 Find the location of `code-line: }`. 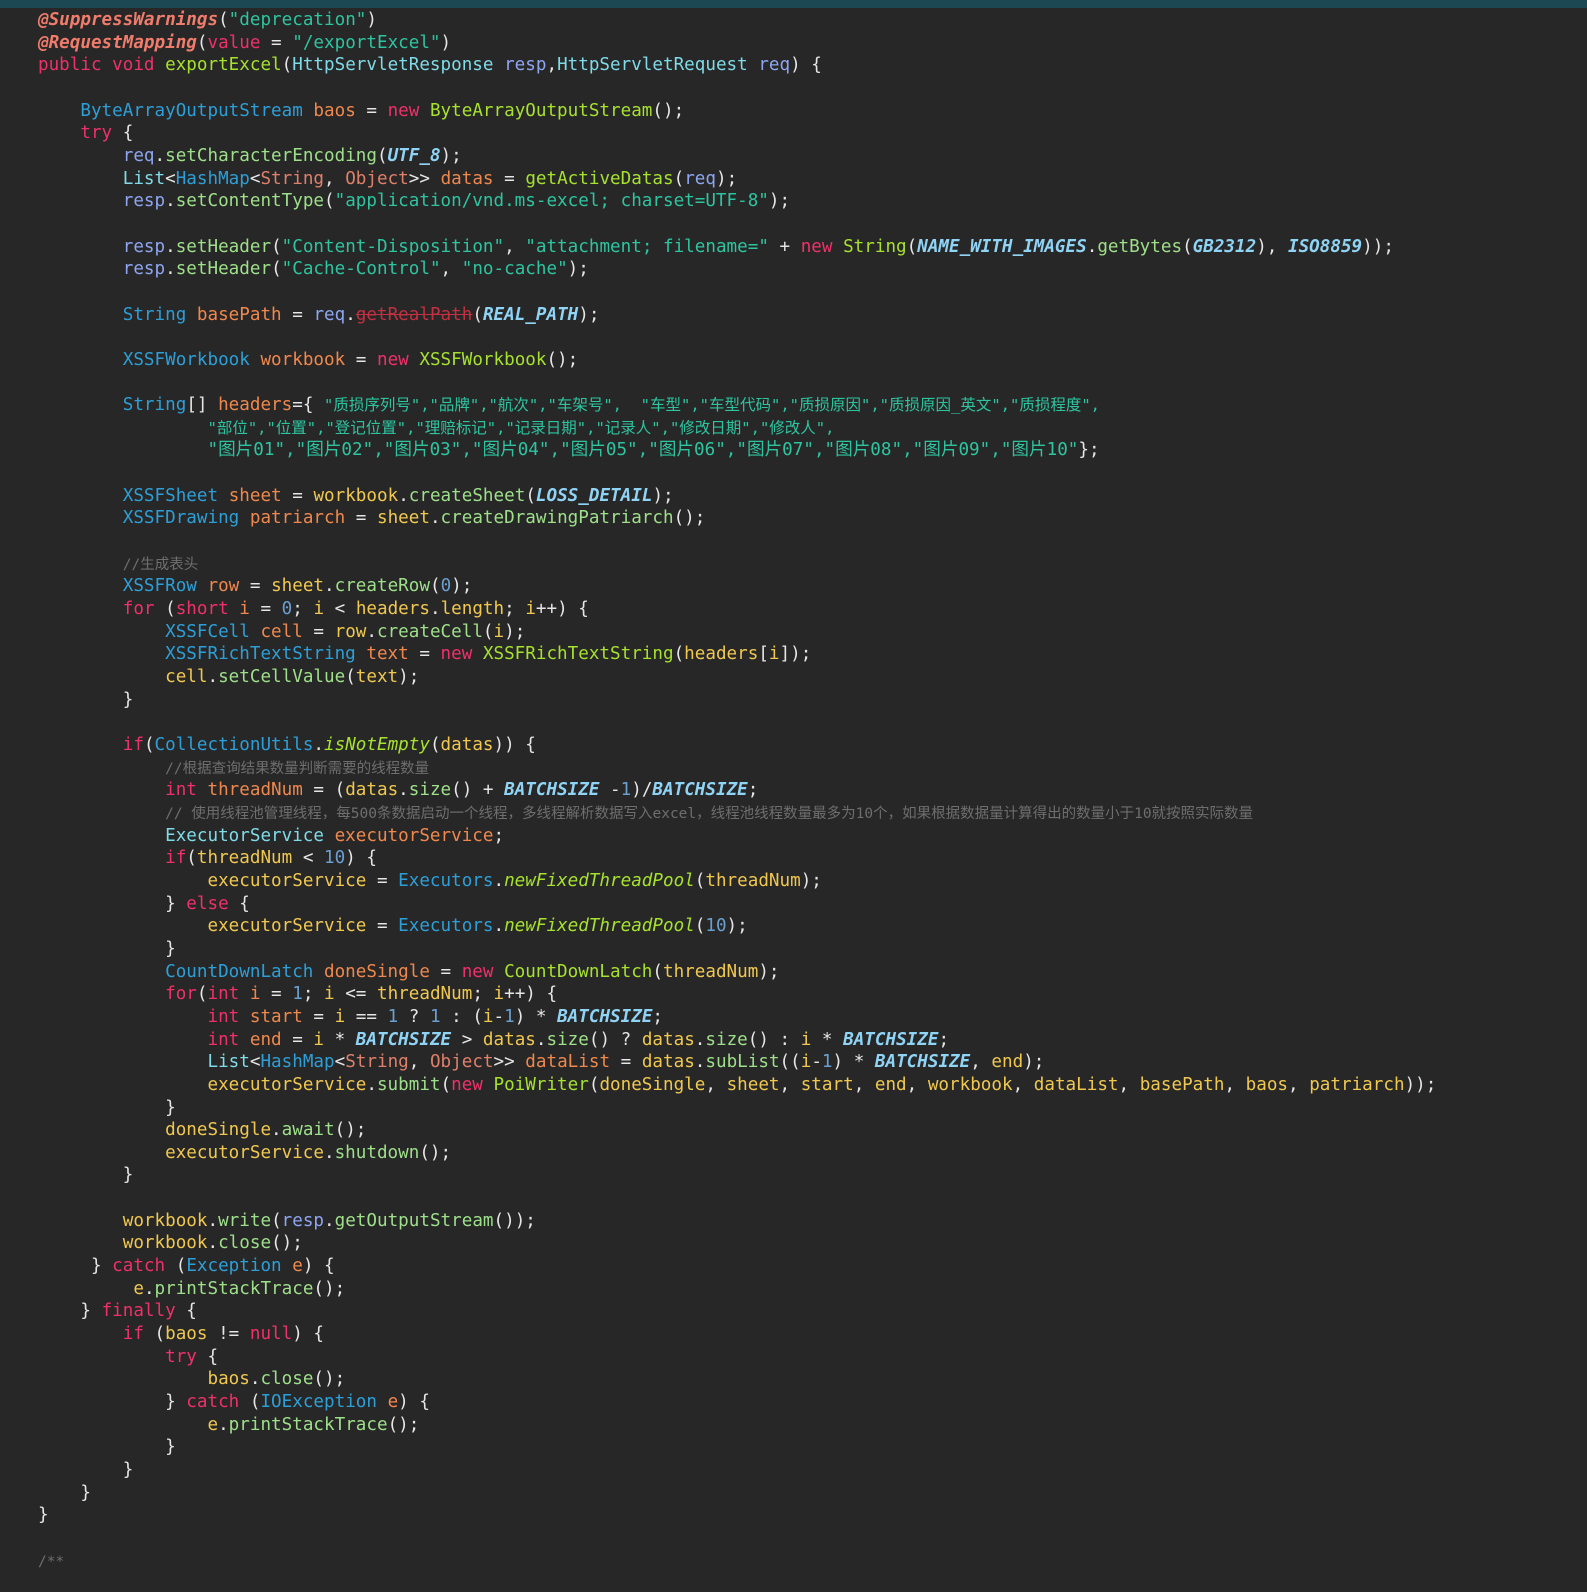

code-line: } is located at coordinates (737, 1493).